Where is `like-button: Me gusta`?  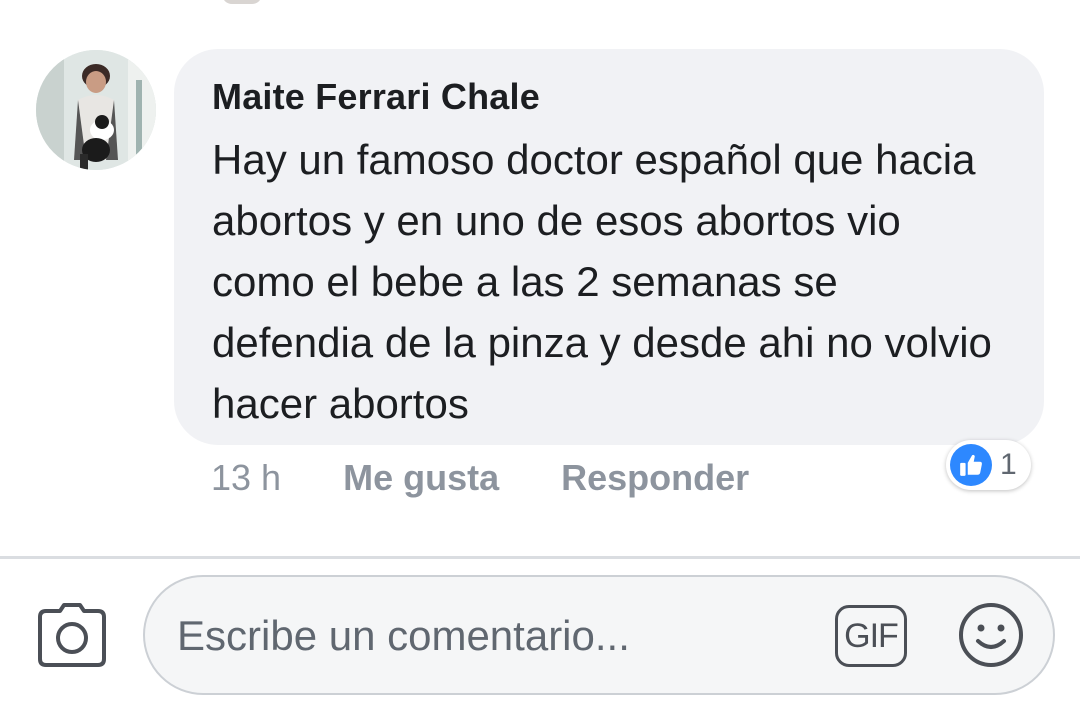
like-button: Me gusta is located at coordinates (421, 478).